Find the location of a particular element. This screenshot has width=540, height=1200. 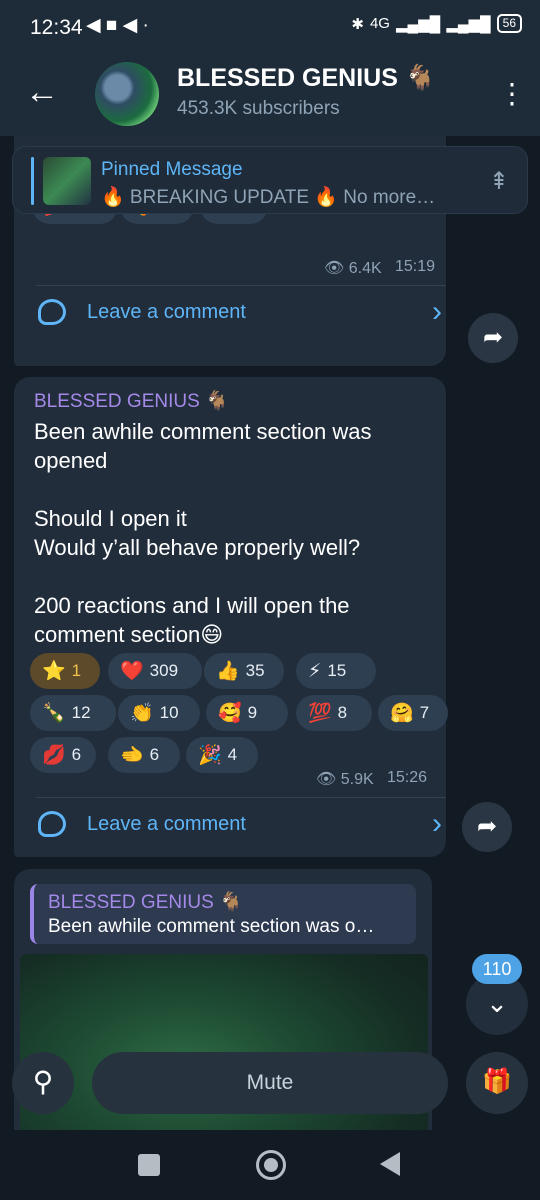

reaction-emoji: 💯 is located at coordinates (320, 713).